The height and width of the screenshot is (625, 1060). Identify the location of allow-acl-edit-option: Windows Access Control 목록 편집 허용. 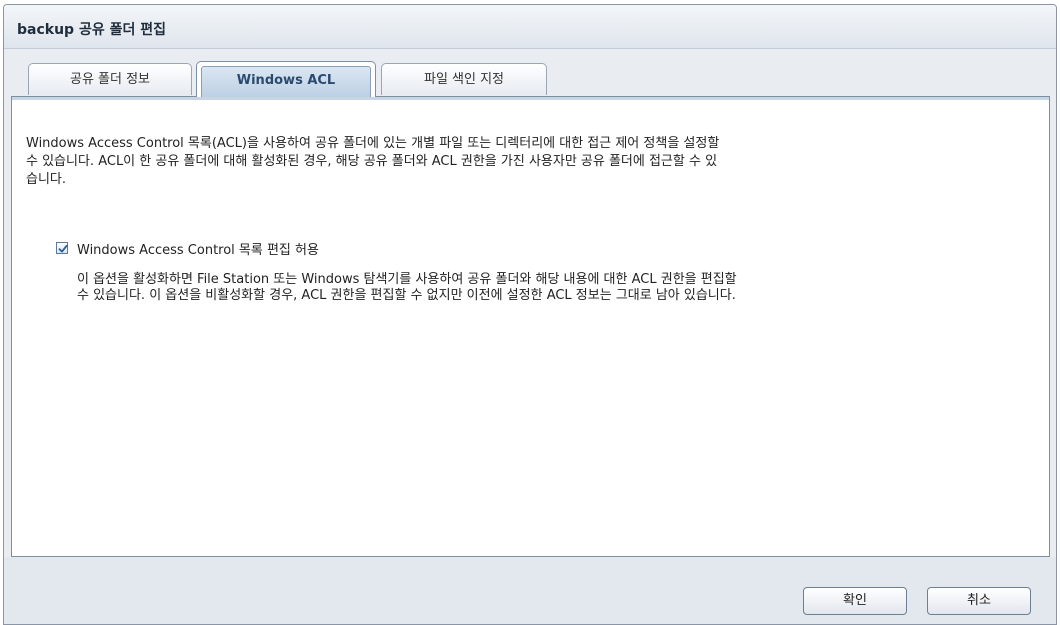
(187, 248).